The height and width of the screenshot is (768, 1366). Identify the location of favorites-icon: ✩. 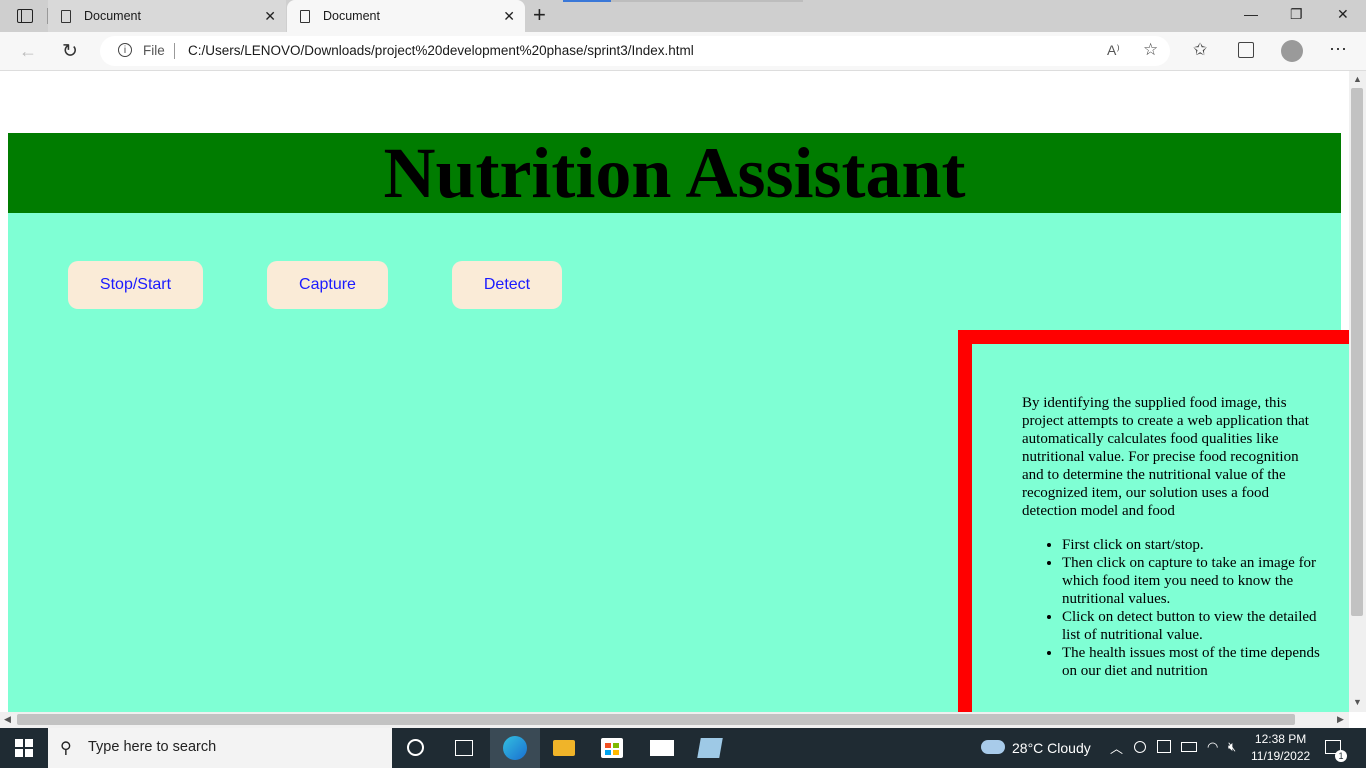
(1200, 50).